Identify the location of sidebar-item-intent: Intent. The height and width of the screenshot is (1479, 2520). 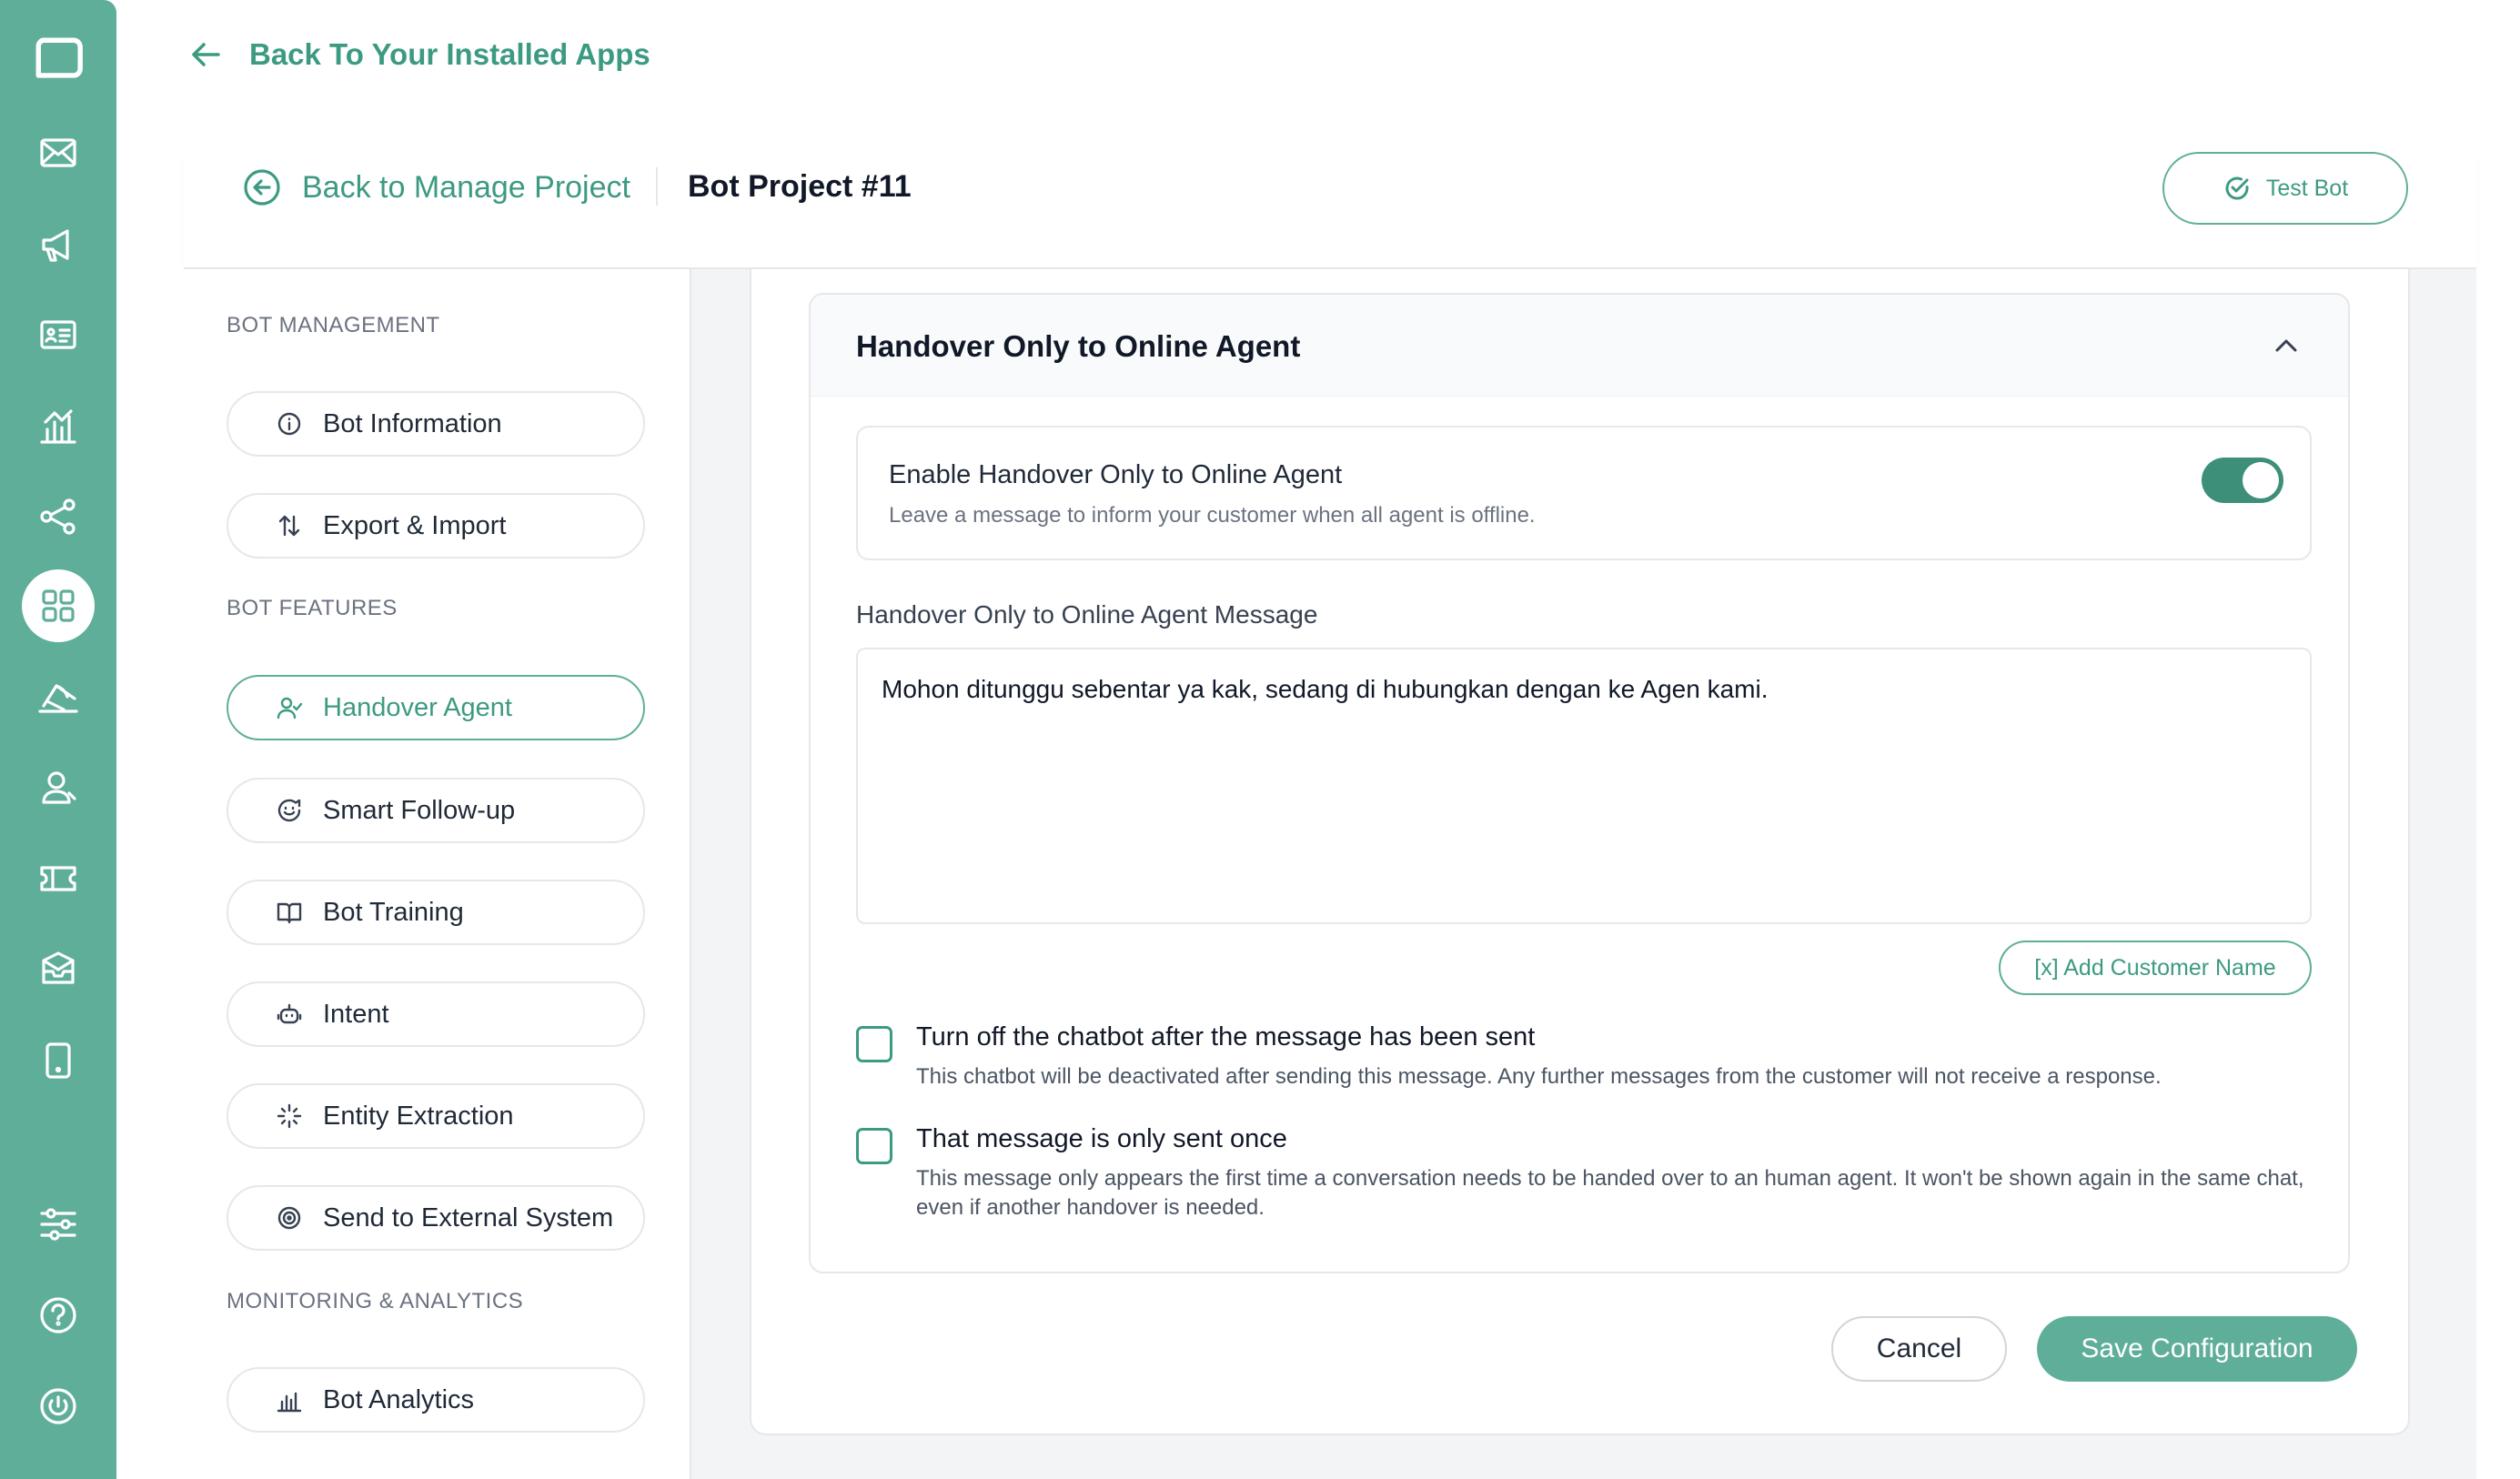
(436, 1014).